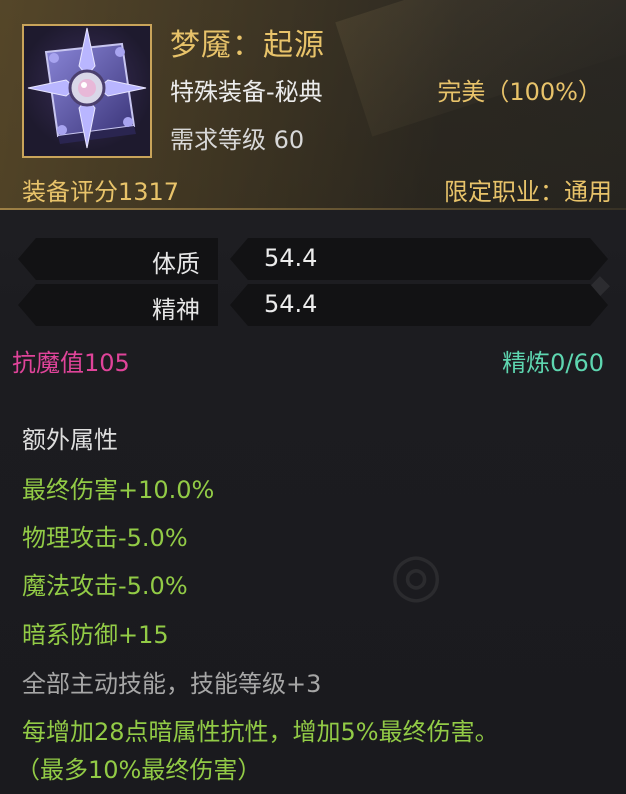  What do you see at coordinates (247, 45) in the screenshot?
I see `item-title: 梦魇：起源` at bounding box center [247, 45].